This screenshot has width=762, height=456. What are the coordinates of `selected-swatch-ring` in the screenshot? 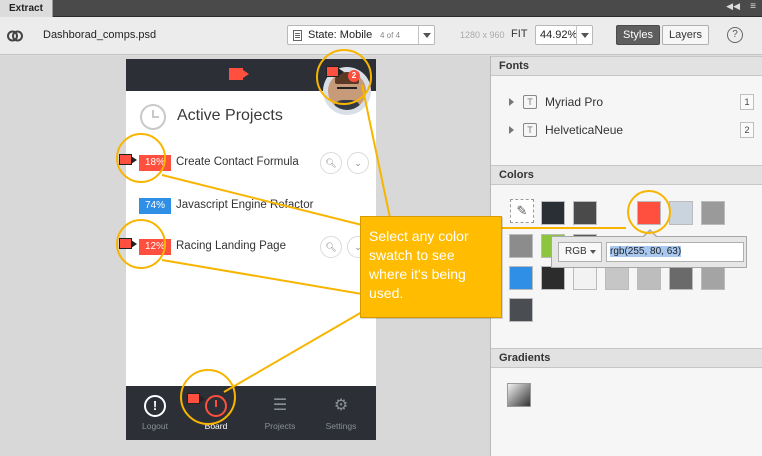 It's located at (649, 212).